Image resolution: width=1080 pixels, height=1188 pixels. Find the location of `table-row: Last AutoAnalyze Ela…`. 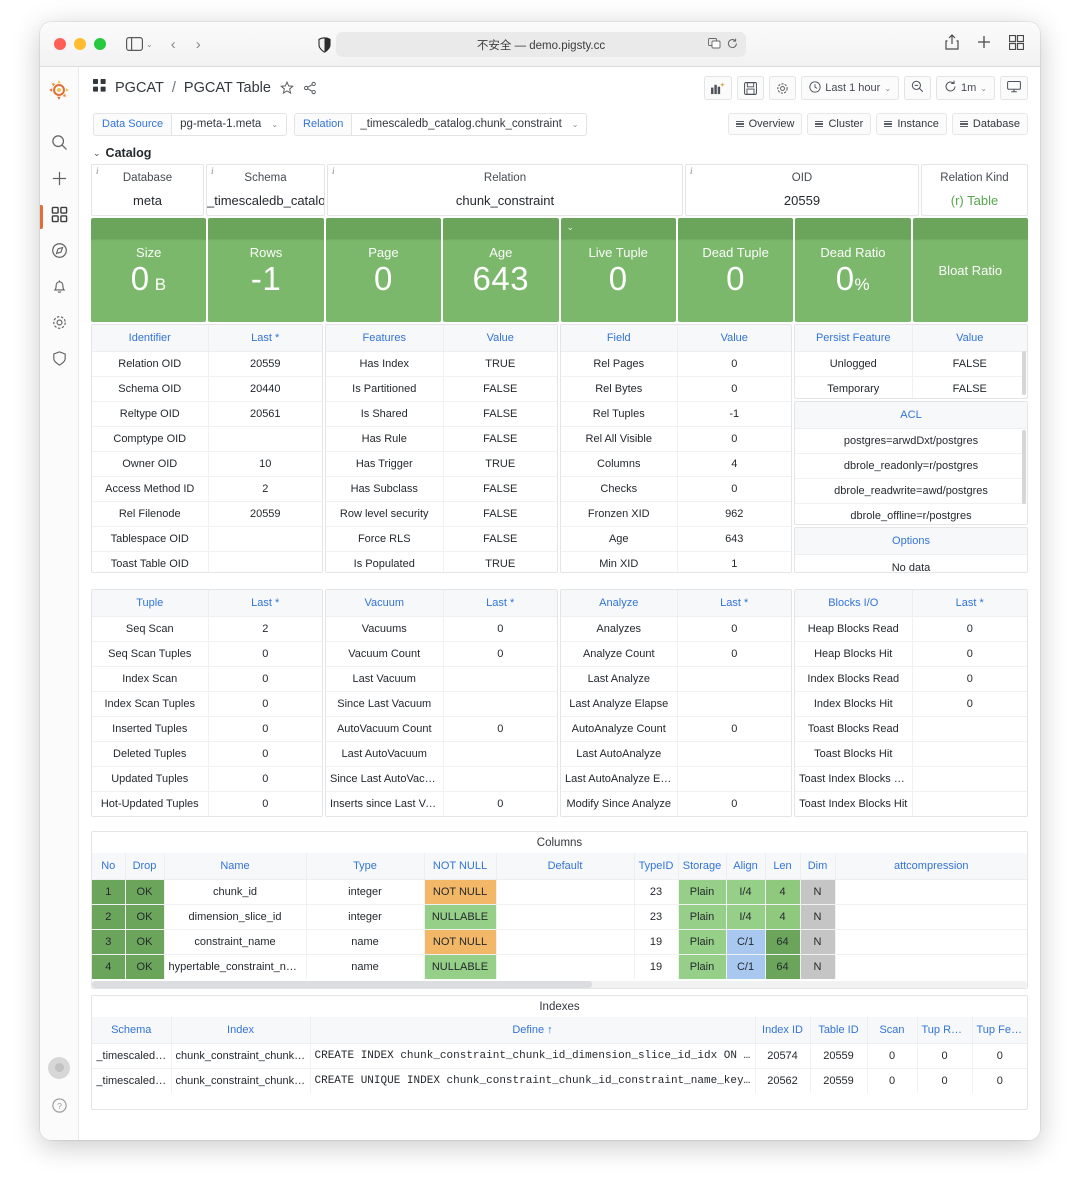

table-row: Last AutoAnalyze Ela… is located at coordinates (676, 779).